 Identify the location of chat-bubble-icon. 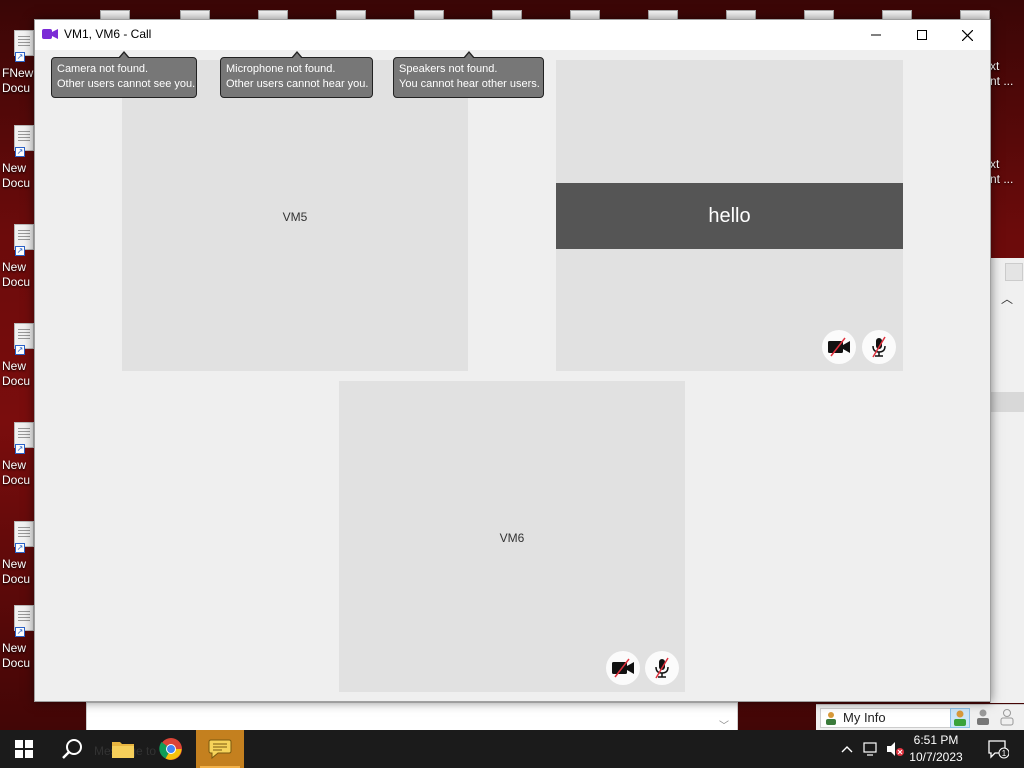
(220, 749).